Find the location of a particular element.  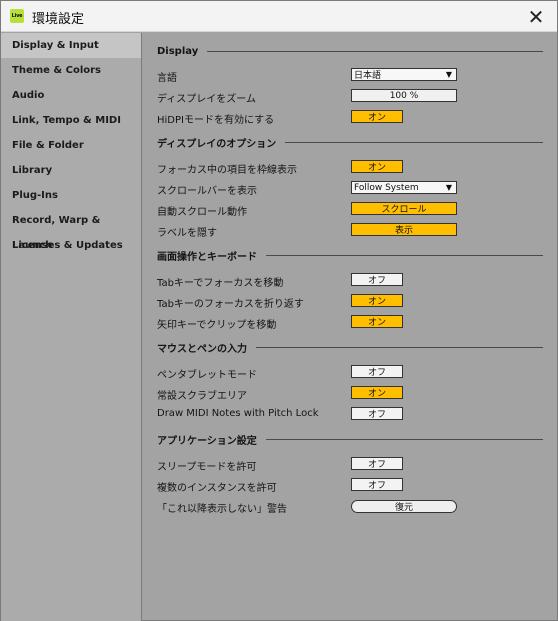

section-header-mouse-pen: マウスとペンの入力 is located at coordinates (350, 347).